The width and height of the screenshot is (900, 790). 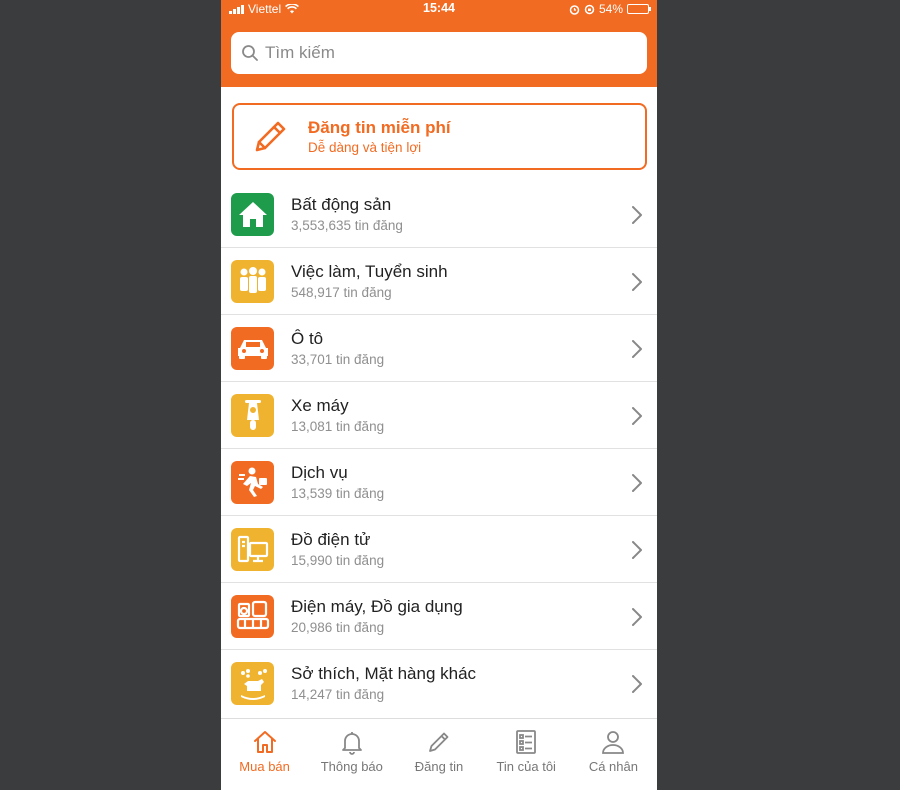 What do you see at coordinates (351, 766) in the screenshot?
I see `tab-label: Thông báo` at bounding box center [351, 766].